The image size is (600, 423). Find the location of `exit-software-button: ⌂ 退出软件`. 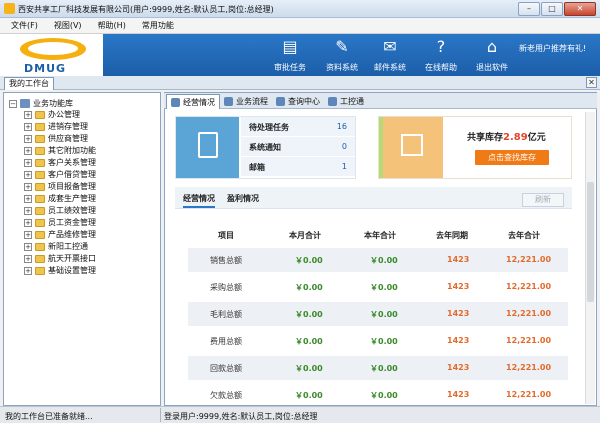

exit-software-button: ⌂ 退出软件 is located at coordinates (492, 55).